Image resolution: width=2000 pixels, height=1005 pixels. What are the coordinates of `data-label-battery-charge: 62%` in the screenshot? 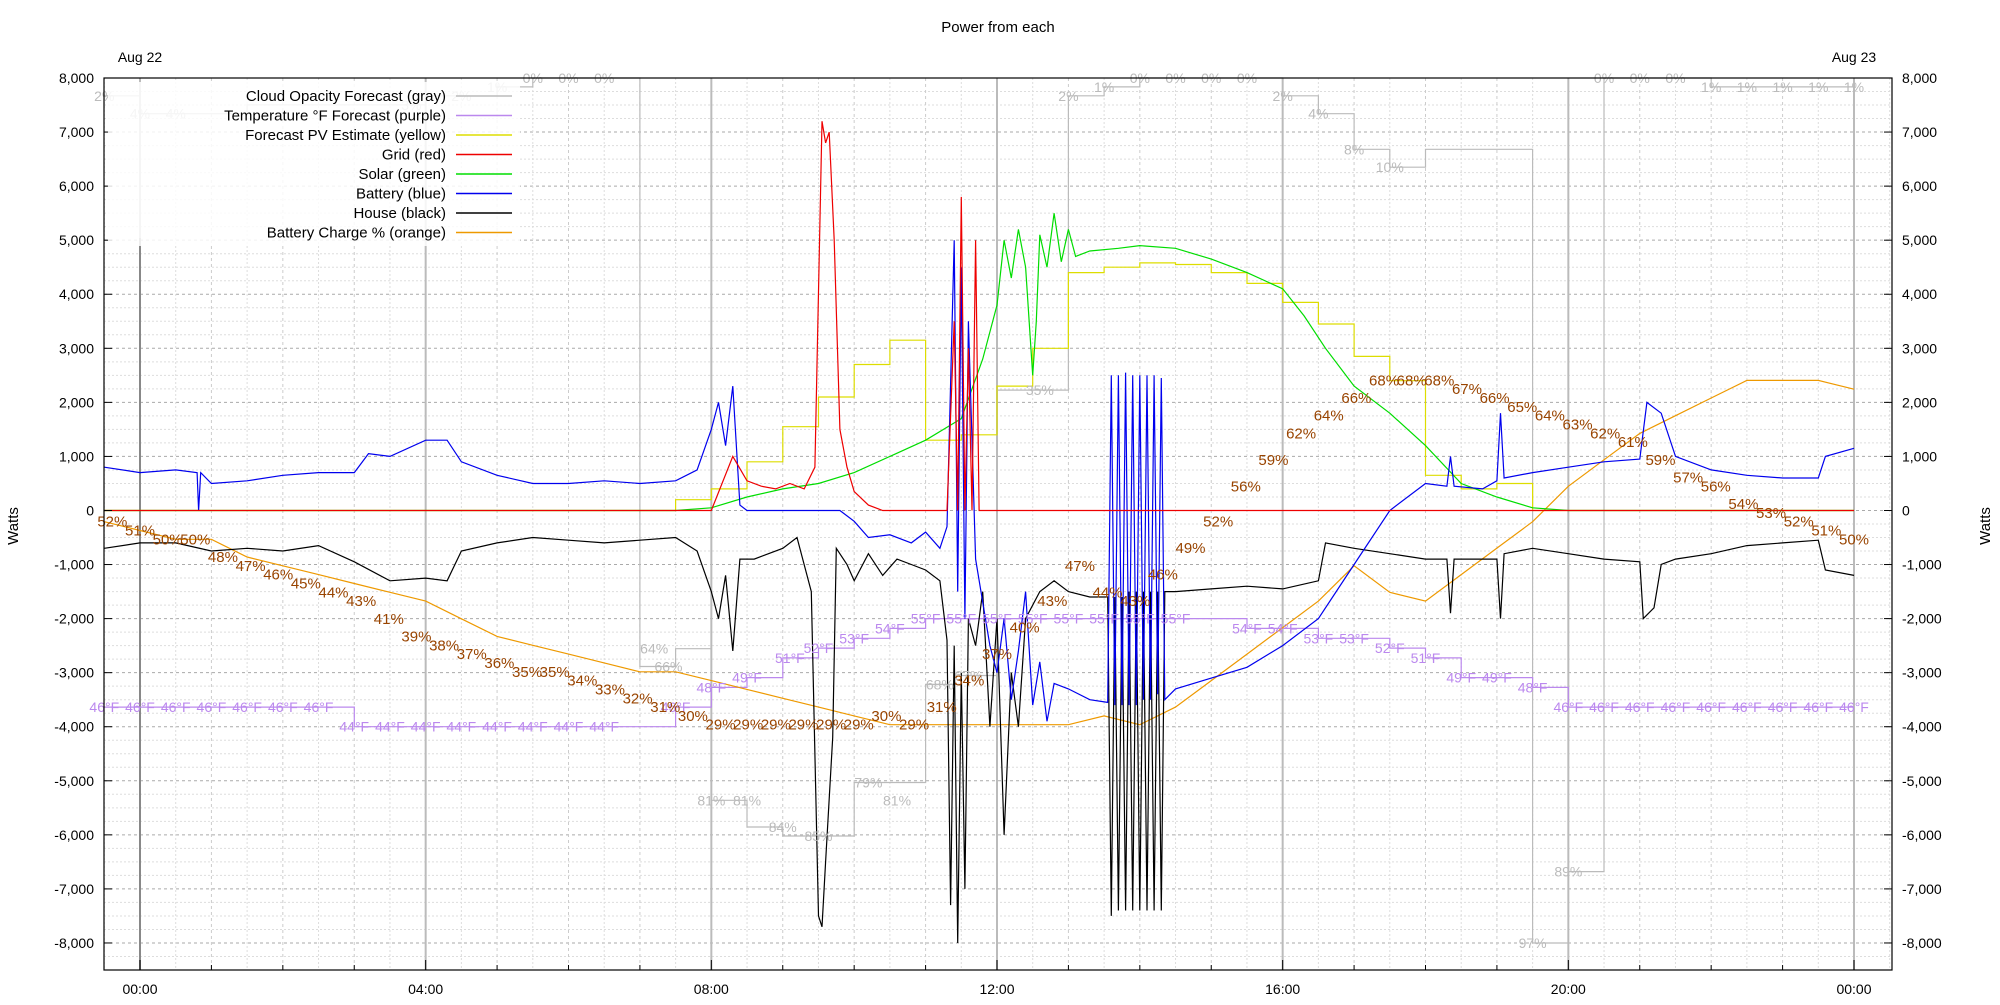 It's located at (1605, 433).